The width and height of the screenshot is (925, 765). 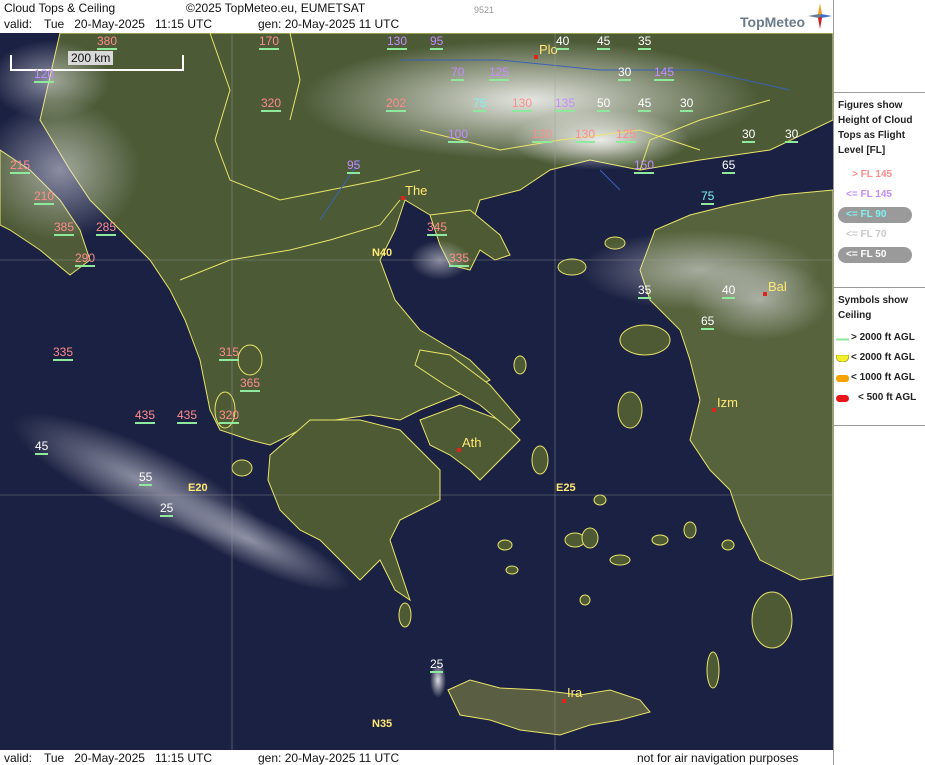 What do you see at coordinates (883, 337) in the screenshot?
I see `legend-ceiling-item: > 2000 ft AGL` at bounding box center [883, 337].